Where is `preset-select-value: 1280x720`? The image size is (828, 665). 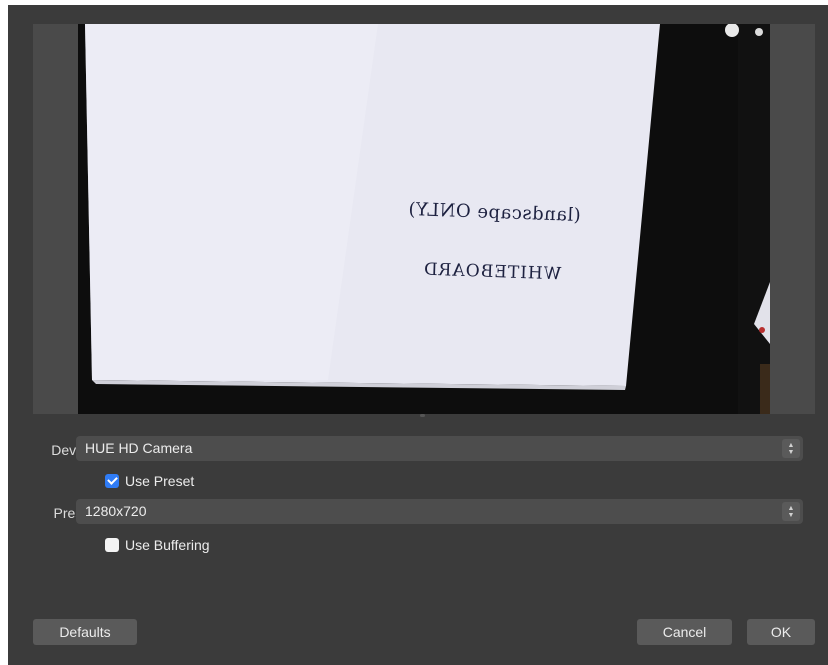 preset-select-value: 1280x720 is located at coordinates (116, 511).